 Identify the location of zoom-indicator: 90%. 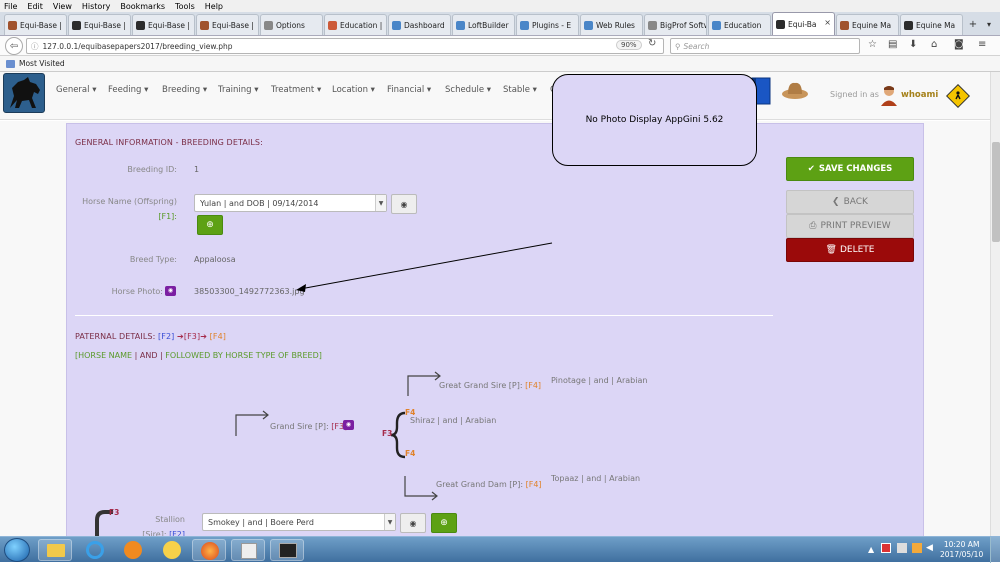
(629, 45).